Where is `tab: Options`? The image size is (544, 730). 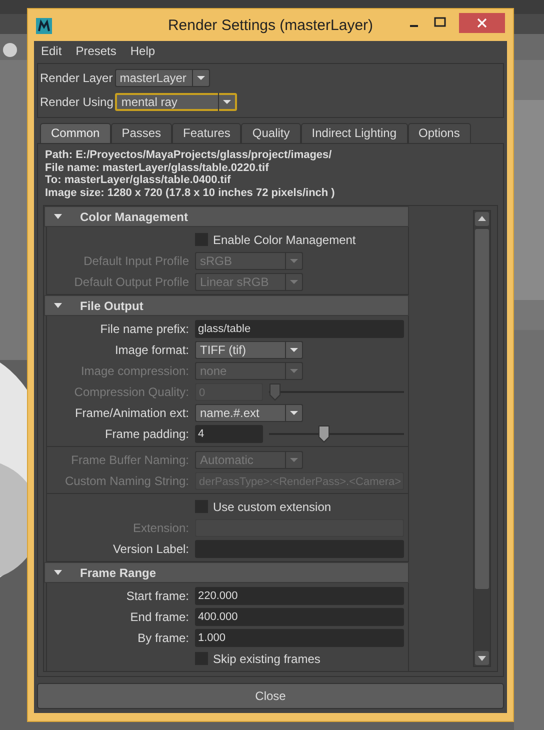 tab: Options is located at coordinates (439, 133).